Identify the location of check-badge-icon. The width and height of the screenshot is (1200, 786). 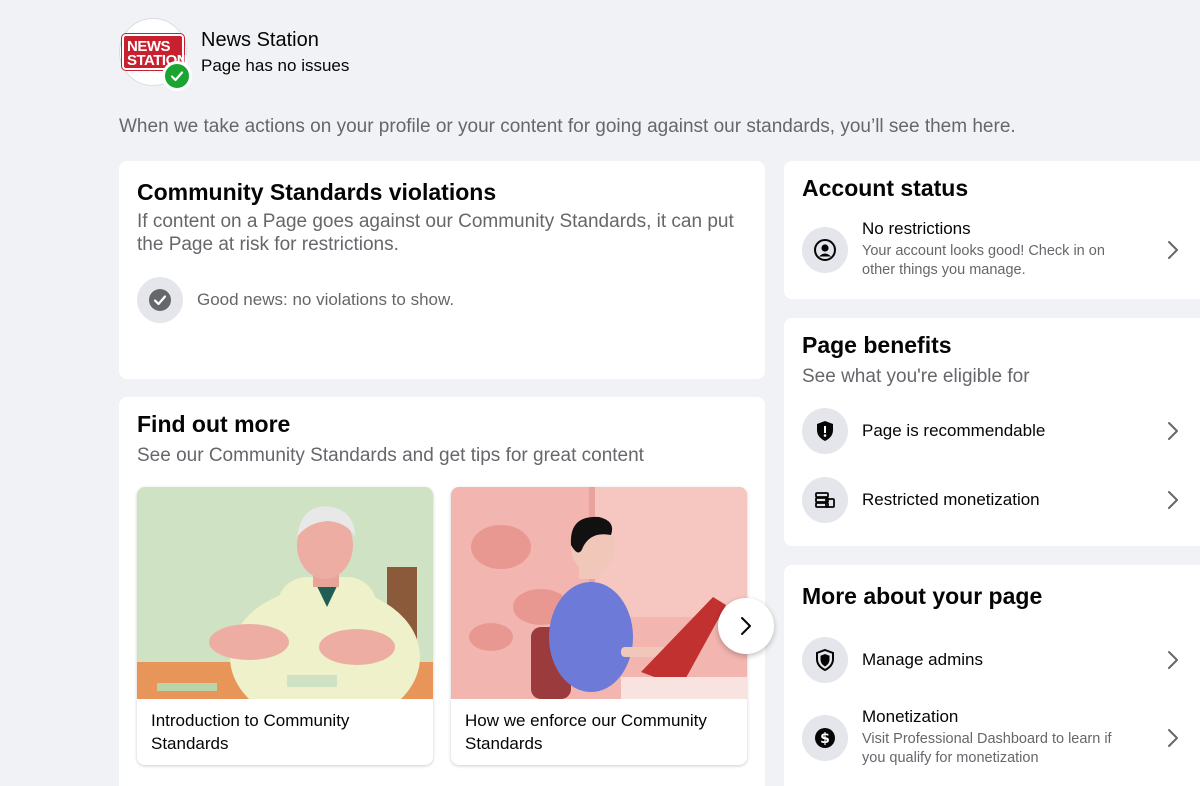
(177, 76).